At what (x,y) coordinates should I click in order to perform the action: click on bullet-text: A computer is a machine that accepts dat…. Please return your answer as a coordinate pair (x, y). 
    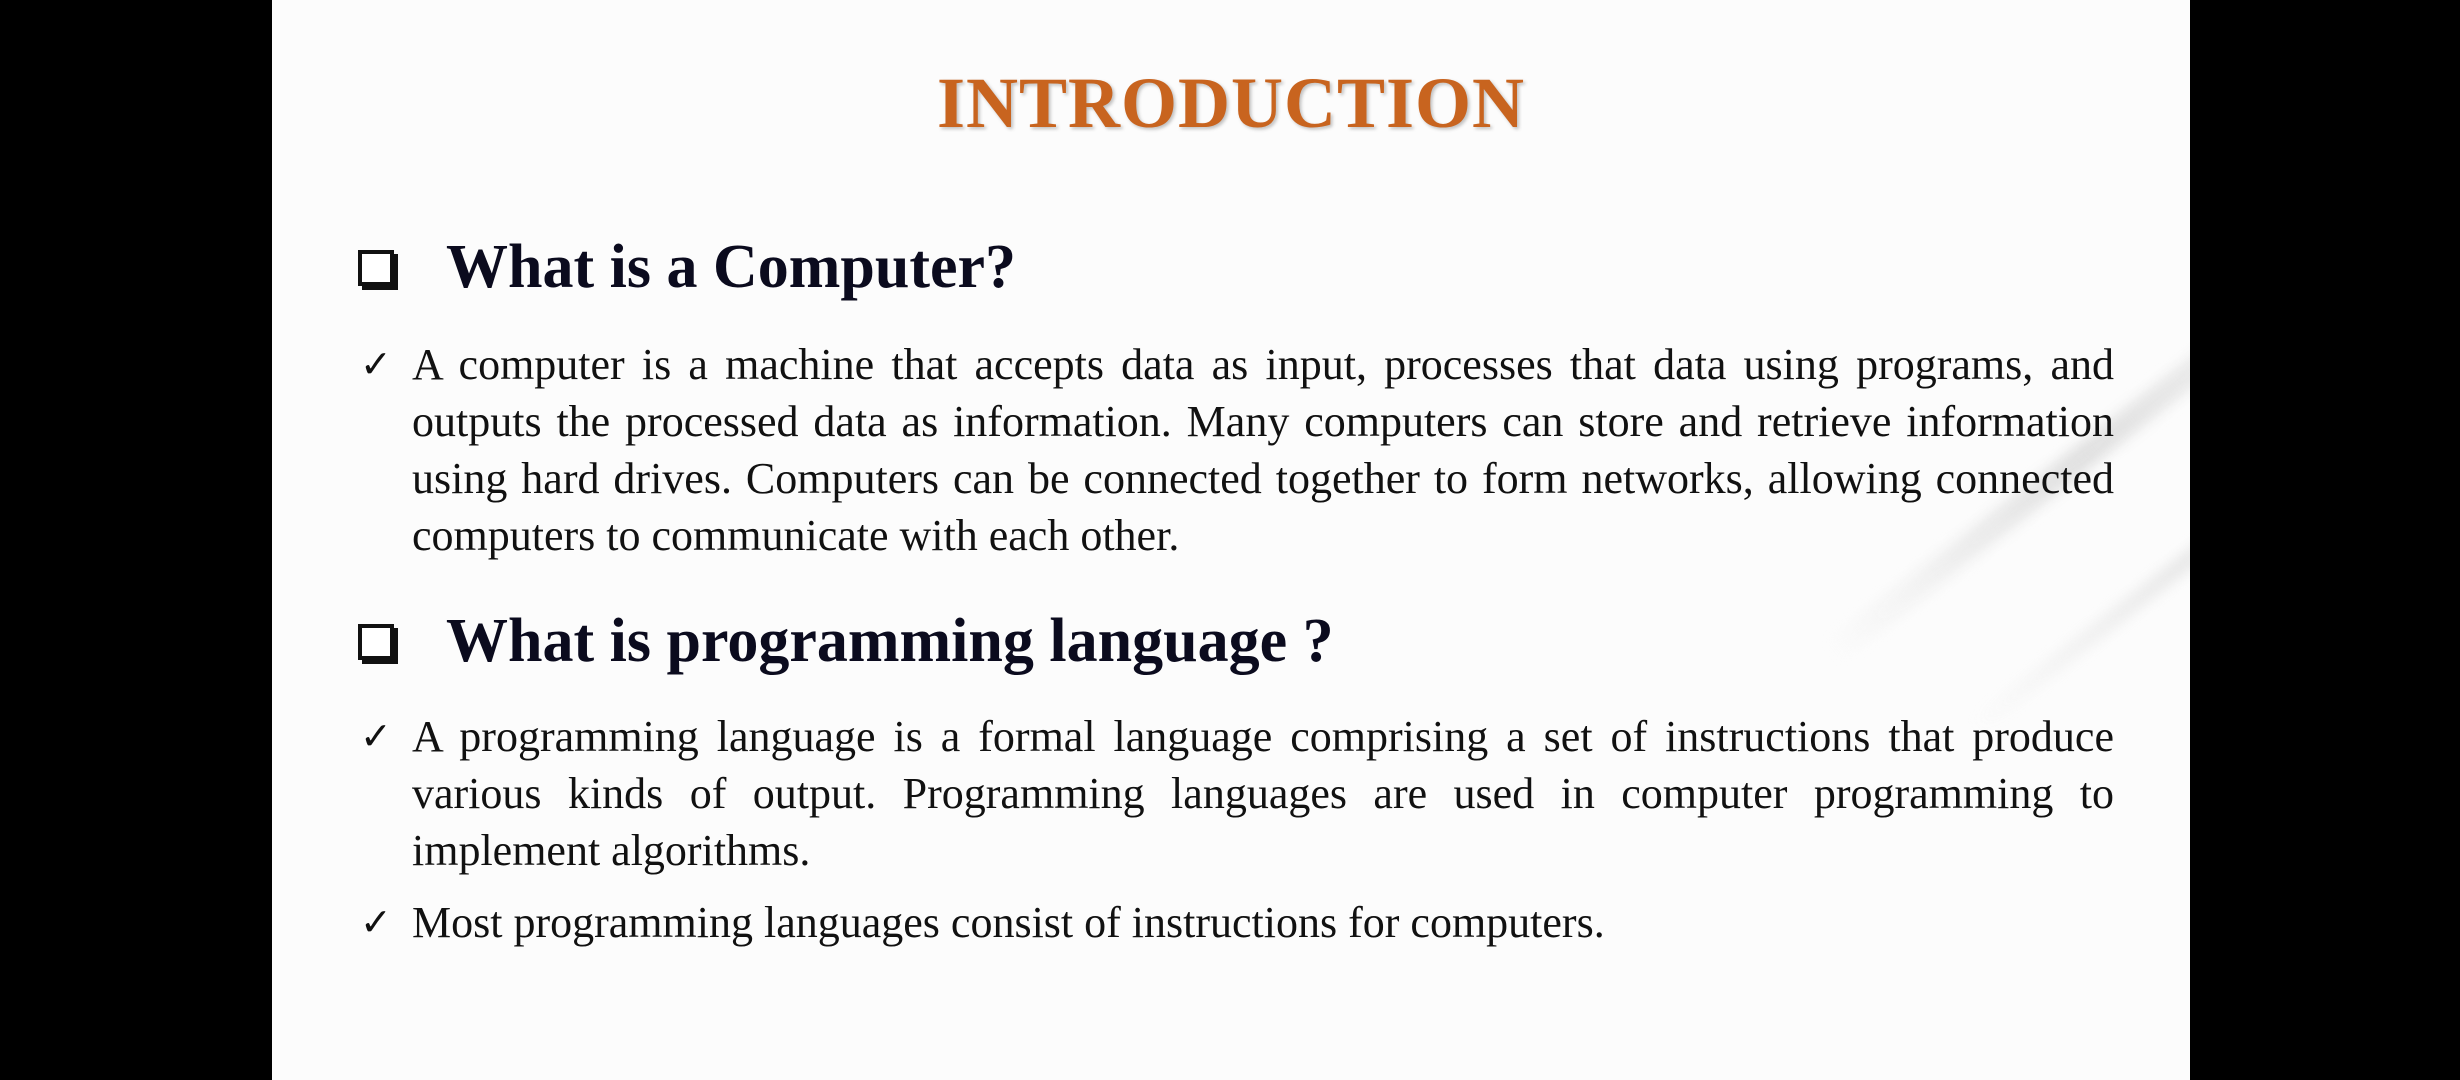
    Looking at the image, I should click on (1263, 450).